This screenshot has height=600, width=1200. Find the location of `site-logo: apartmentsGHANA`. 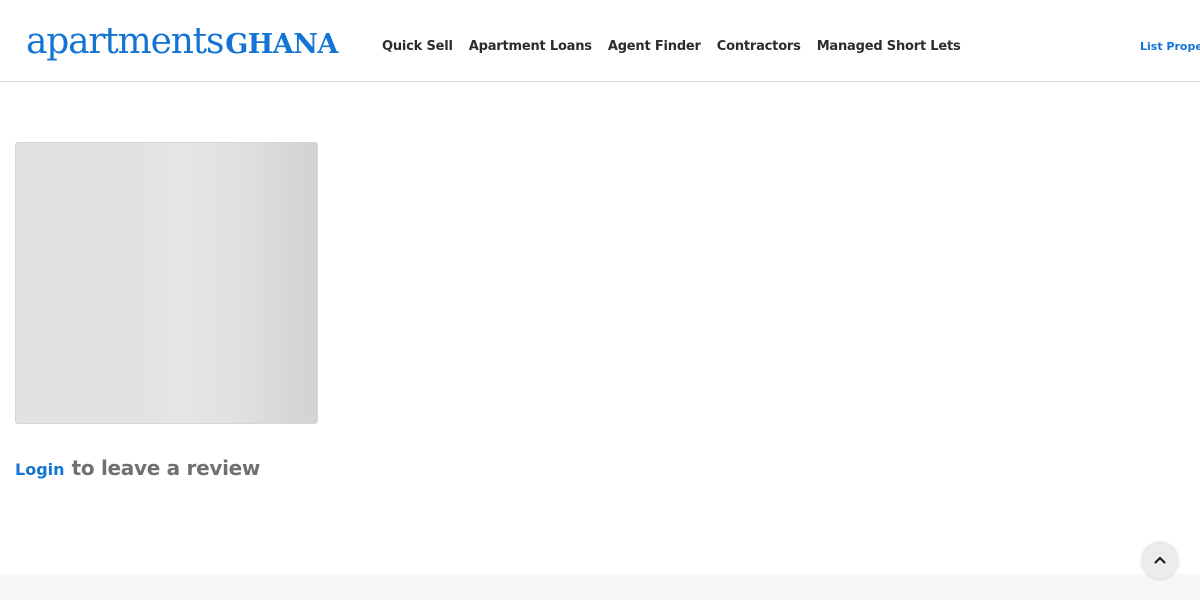

site-logo: apartmentsGHANA is located at coordinates (182, 42).